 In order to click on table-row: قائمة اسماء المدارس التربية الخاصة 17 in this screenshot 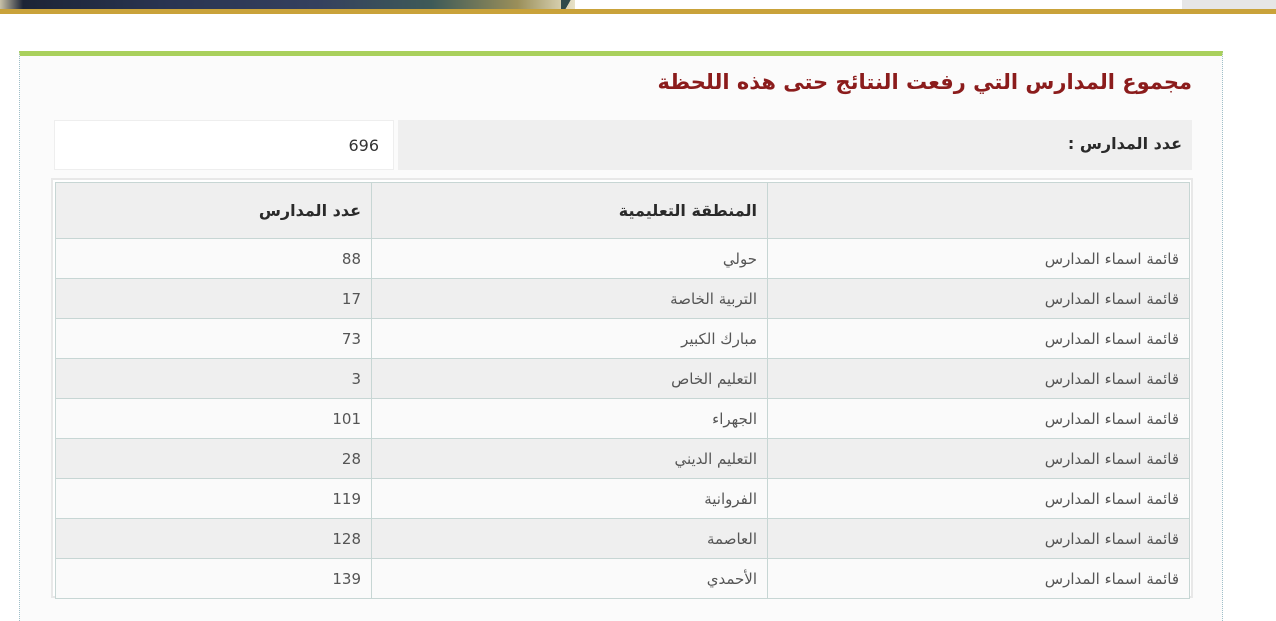, I will do `click(622, 298)`.